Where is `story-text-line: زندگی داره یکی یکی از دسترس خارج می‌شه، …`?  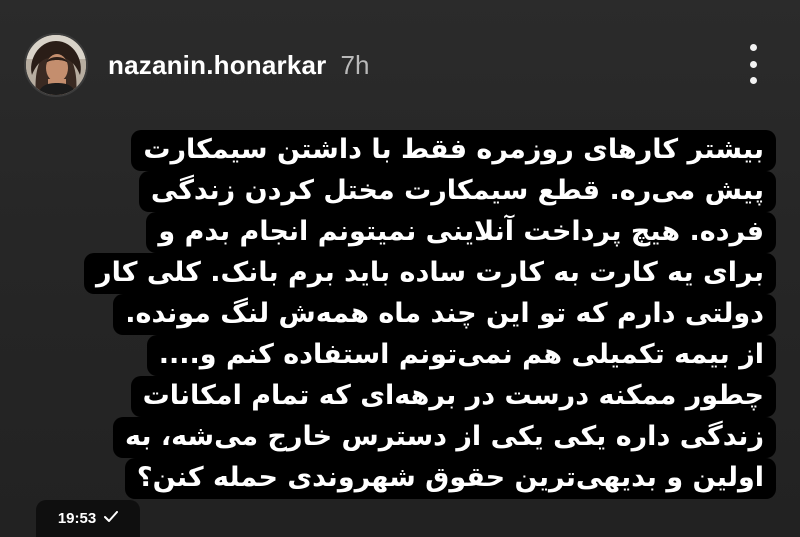
story-text-line: زندگی داره یکی یکی از دسترس خارج می‌شه، … is located at coordinates (444, 437).